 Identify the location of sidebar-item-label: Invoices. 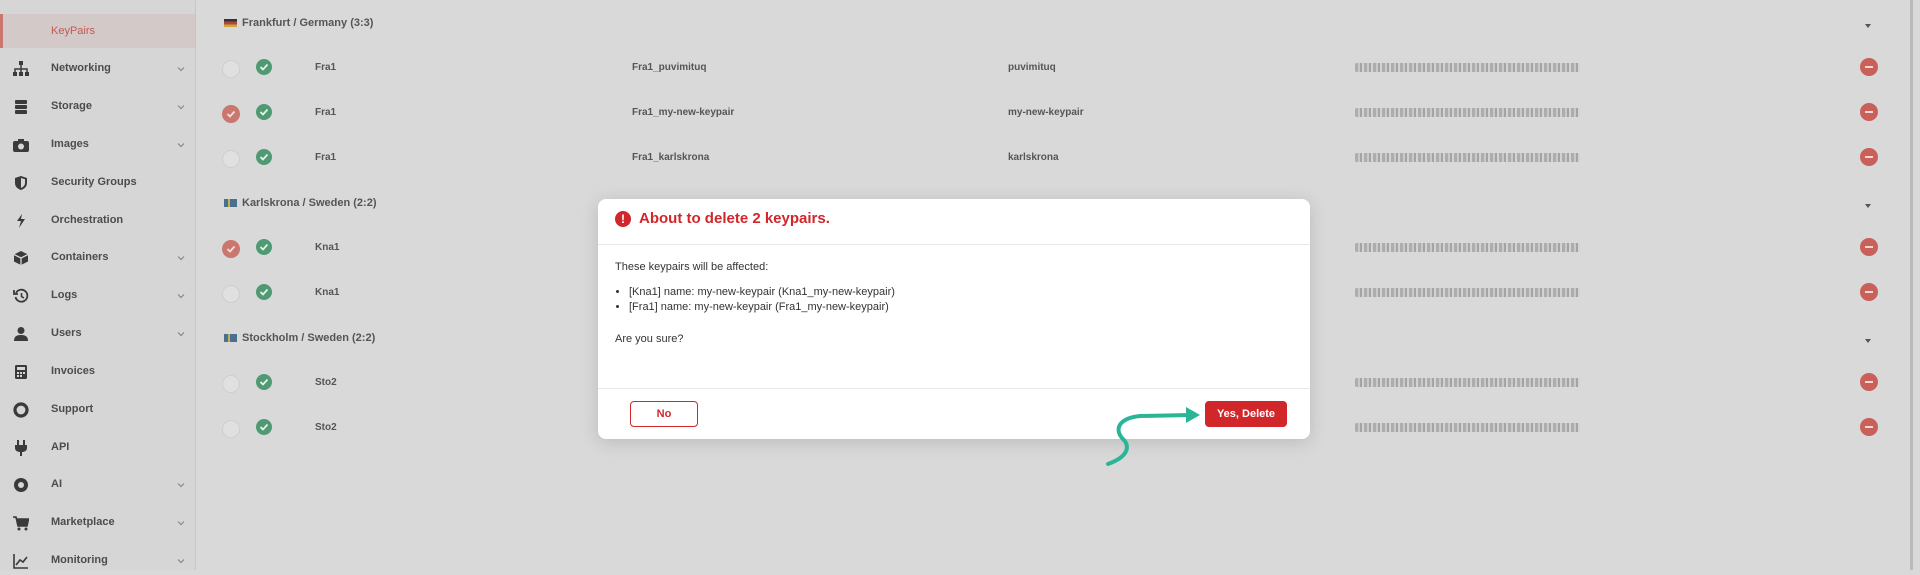
(73, 371).